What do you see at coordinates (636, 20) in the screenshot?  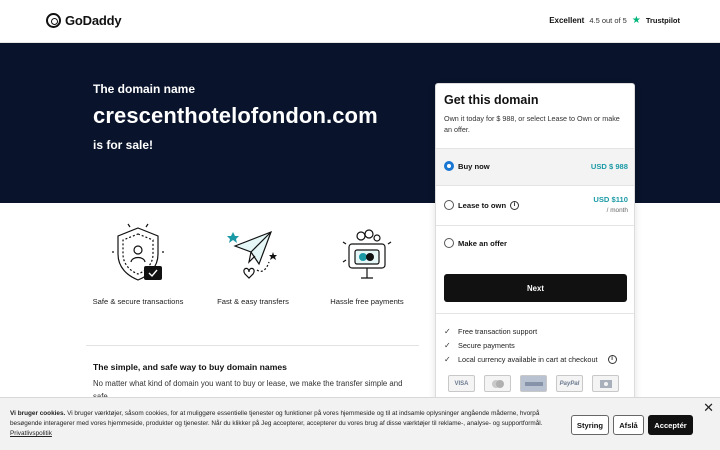 I see `trustpilot-star-icon: ★` at bounding box center [636, 20].